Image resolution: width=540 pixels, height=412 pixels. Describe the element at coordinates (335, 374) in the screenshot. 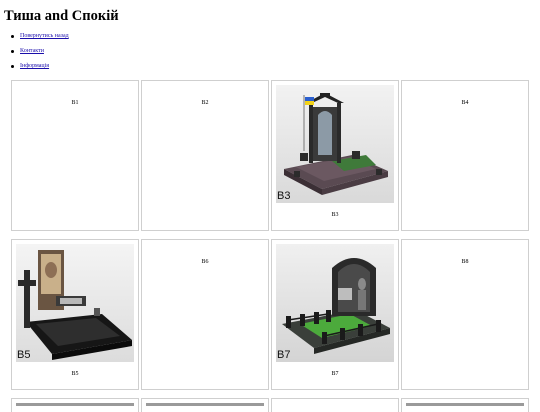

I see `card-label: B7` at that location.